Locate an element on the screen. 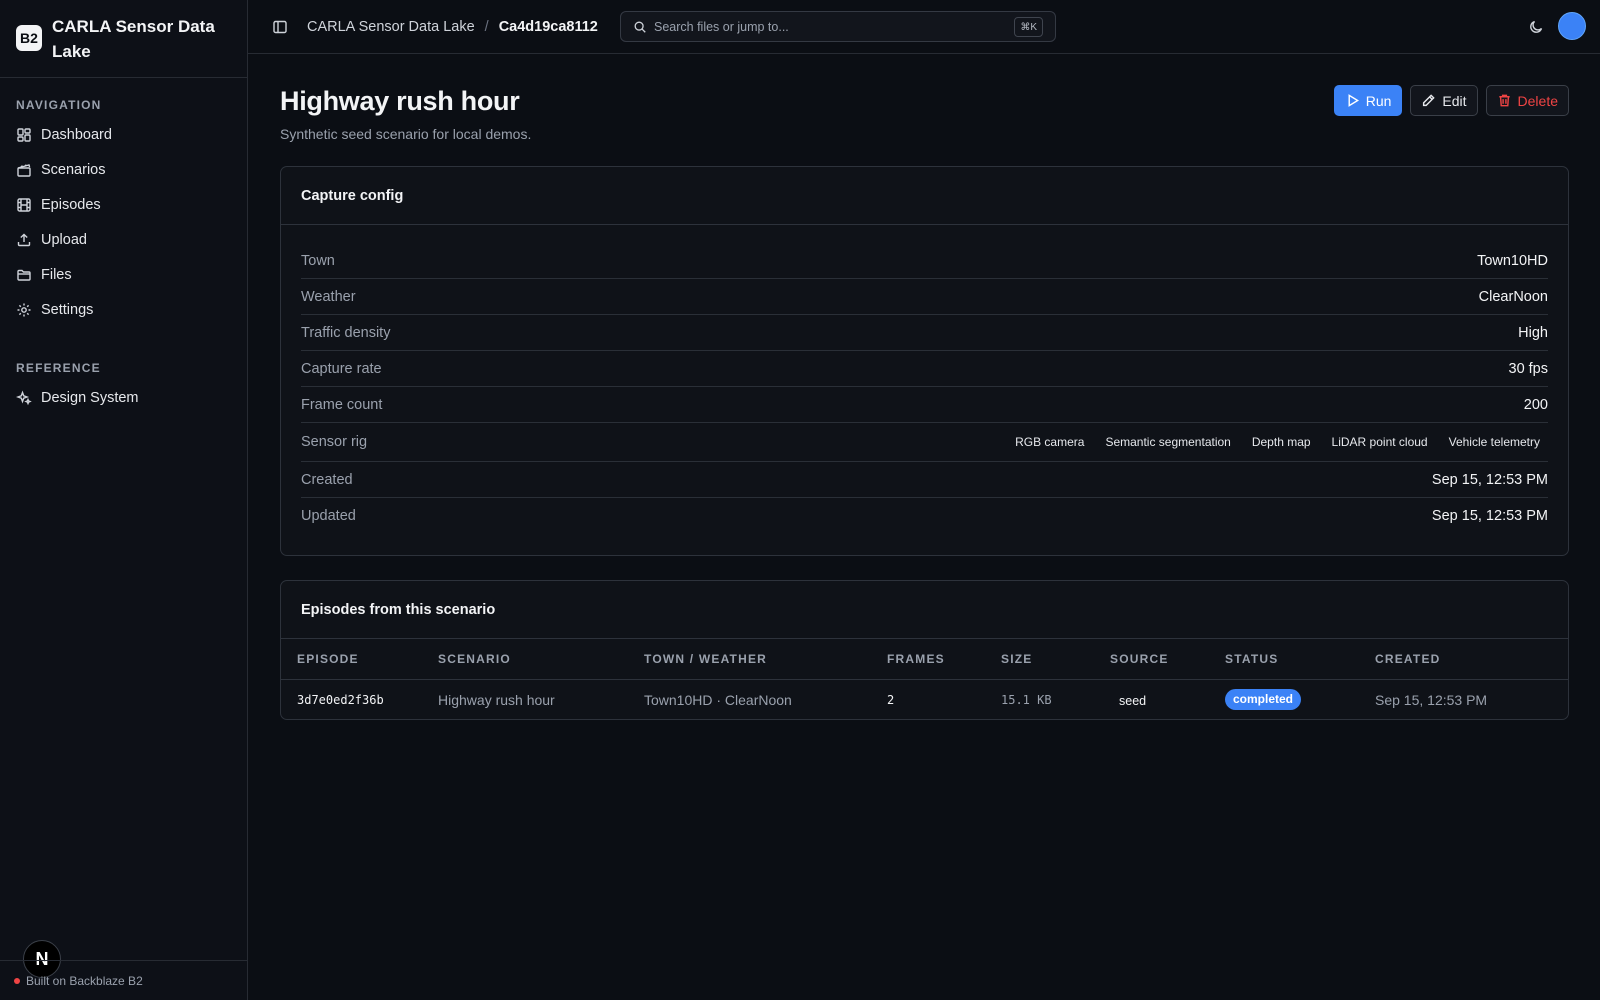 The height and width of the screenshot is (1000, 1600). column-header-source: SOURCE is located at coordinates (1167, 659).